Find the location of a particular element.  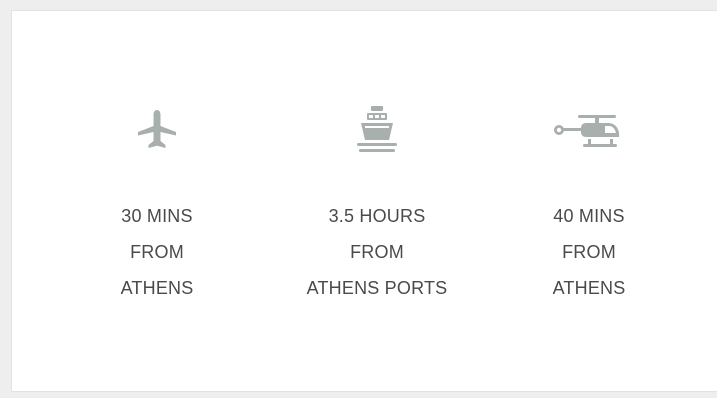

travel-time-text: 30 MINS FROM ATHENS is located at coordinates (157, 252).